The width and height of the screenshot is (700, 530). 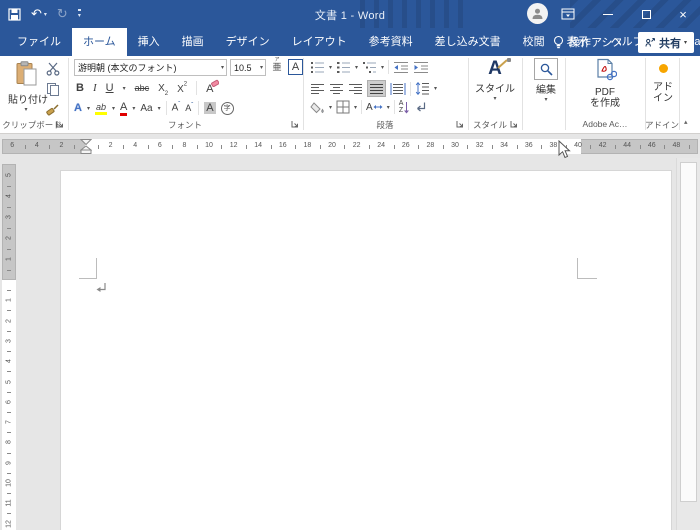 What do you see at coordinates (421, 67) in the screenshot?
I see `increase-indent-icon` at bounding box center [421, 67].